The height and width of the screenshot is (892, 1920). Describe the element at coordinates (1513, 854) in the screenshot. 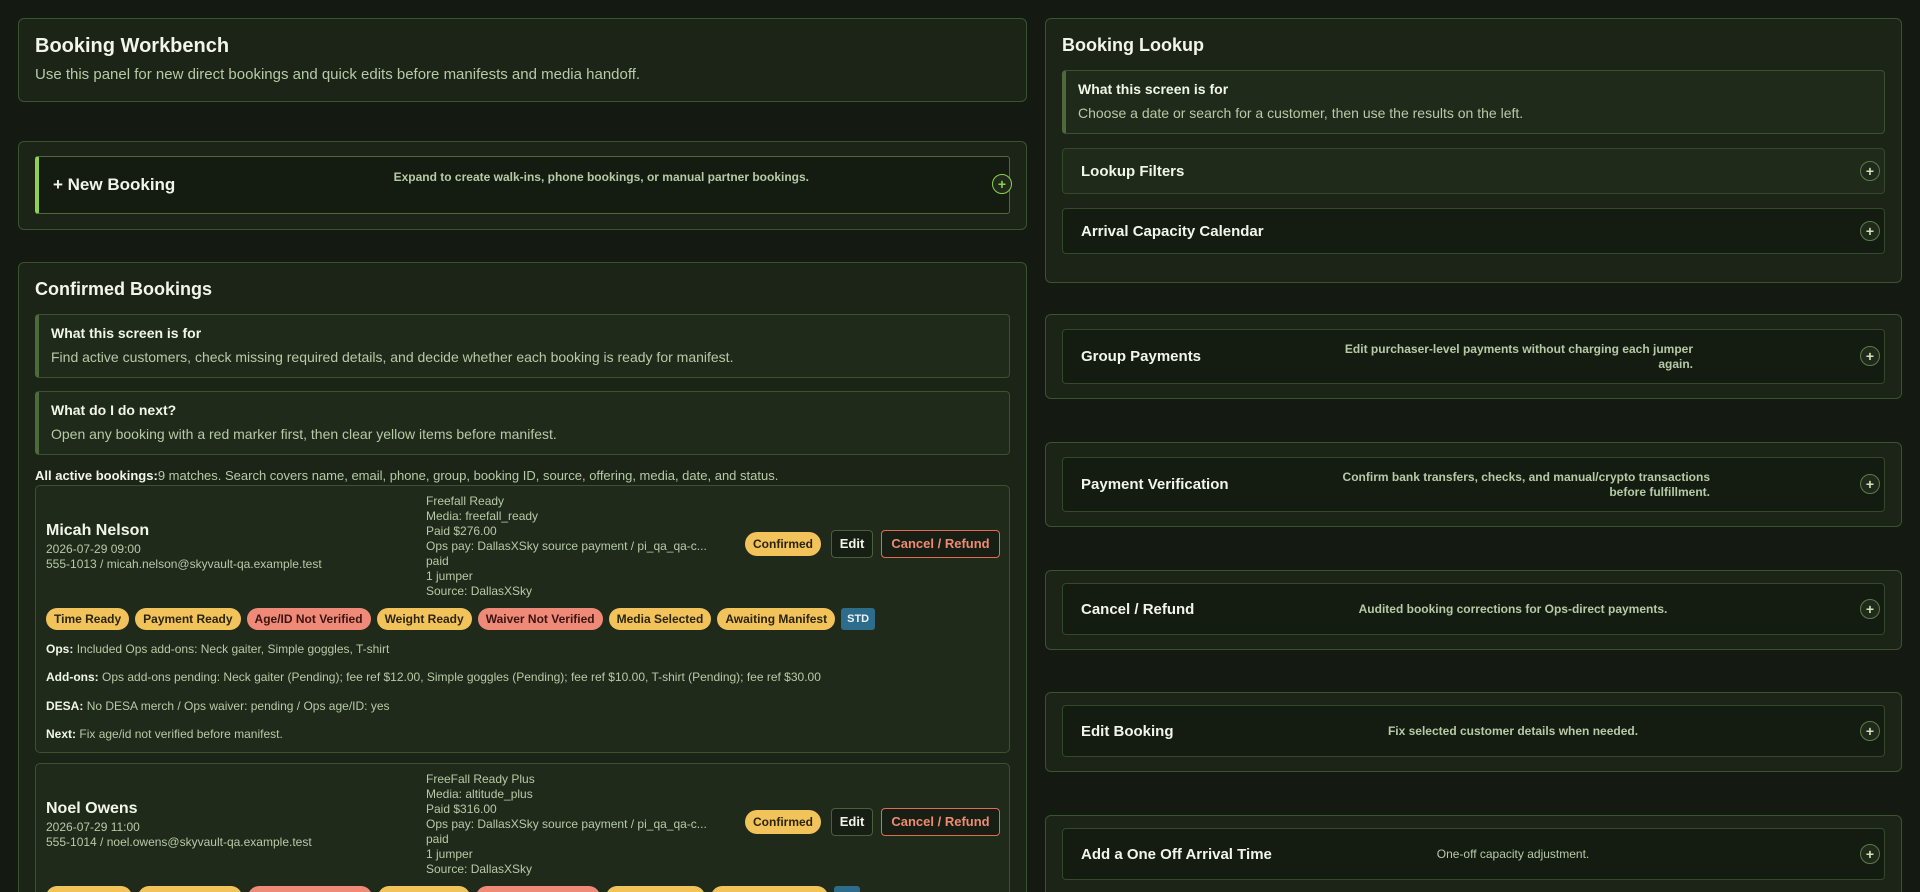

I see `one-off-arrival-description: One-off capacity adjustment.` at that location.